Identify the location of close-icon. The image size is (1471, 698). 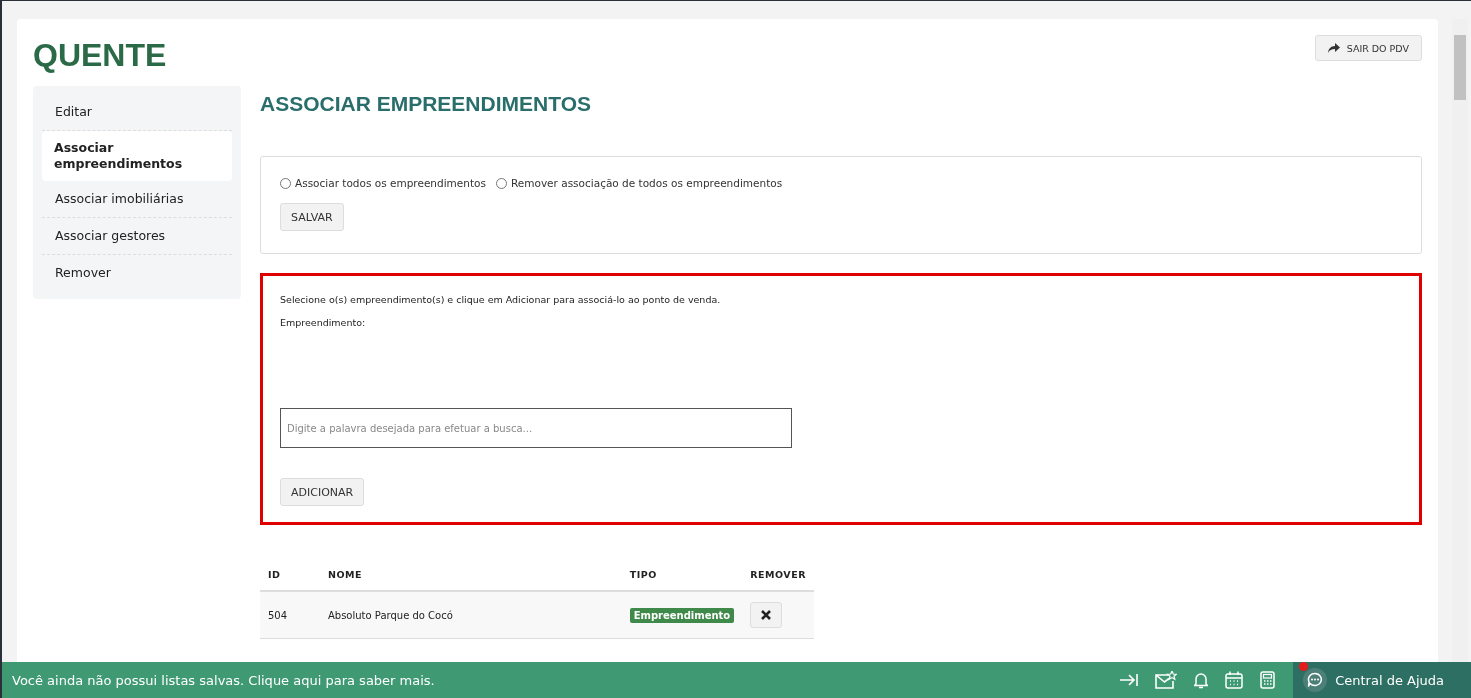
(766, 615).